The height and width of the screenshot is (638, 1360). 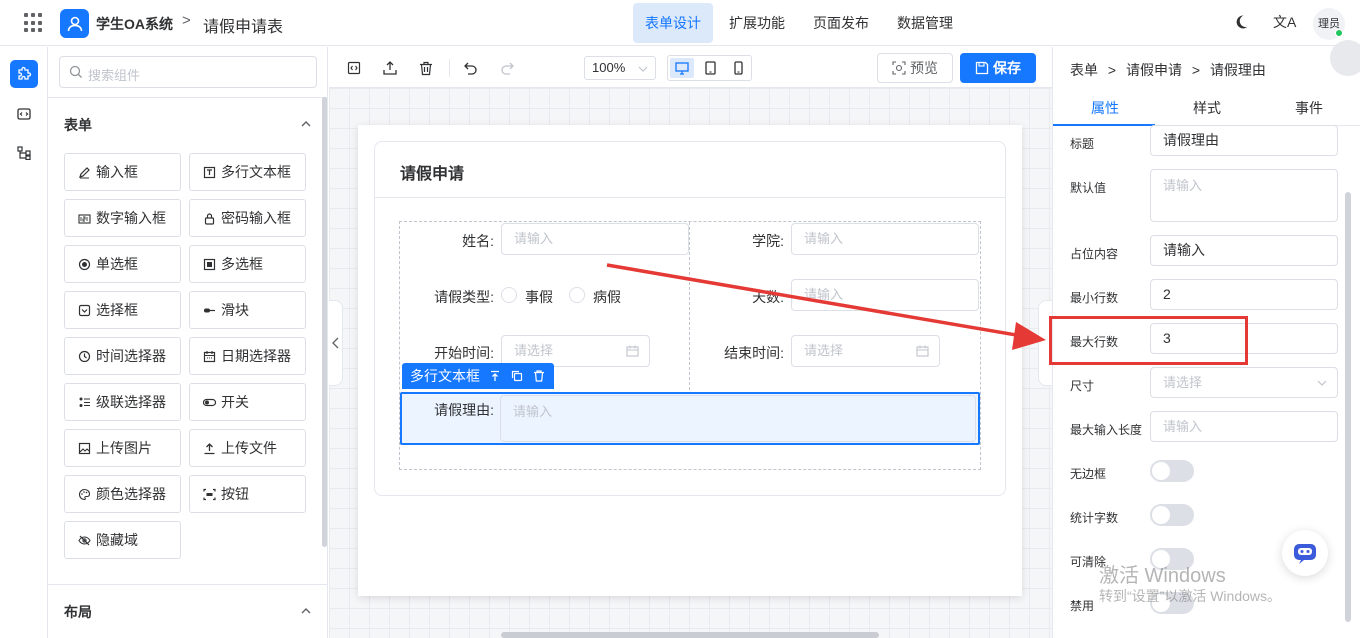 What do you see at coordinates (1241, 22) in the screenshot?
I see `dark-mode-icon` at bounding box center [1241, 22].